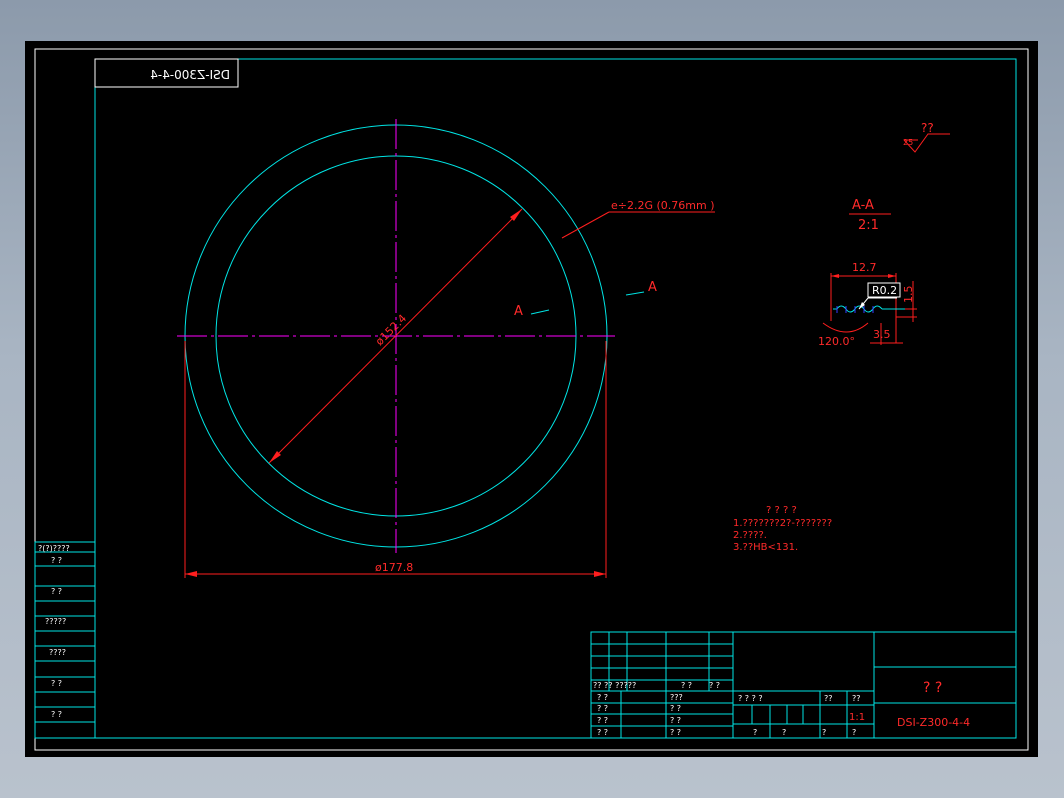 This screenshot has width=1064, height=798. Describe the element at coordinates (882, 334) in the screenshot. I see `detail-pitch: 3.5` at that location.